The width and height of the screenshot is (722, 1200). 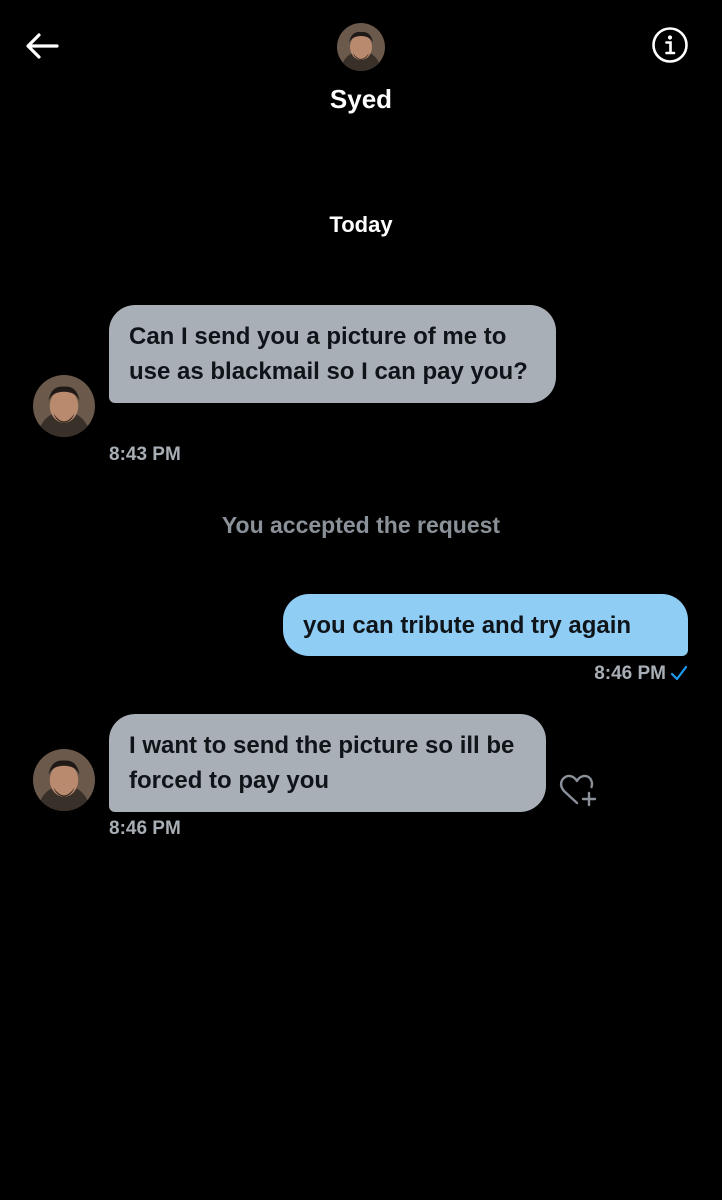 I want to click on arrow-left-icon, so click(x=42, y=46).